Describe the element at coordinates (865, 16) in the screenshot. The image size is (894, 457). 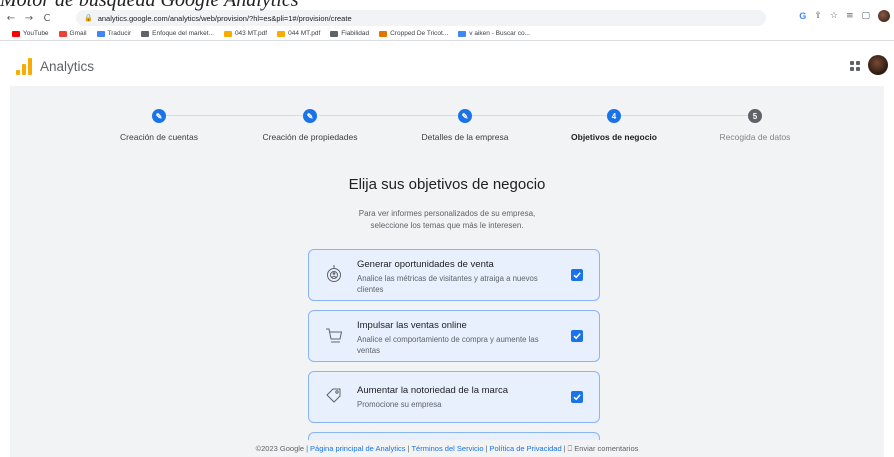
I see `side-panel-icon: ▢` at that location.